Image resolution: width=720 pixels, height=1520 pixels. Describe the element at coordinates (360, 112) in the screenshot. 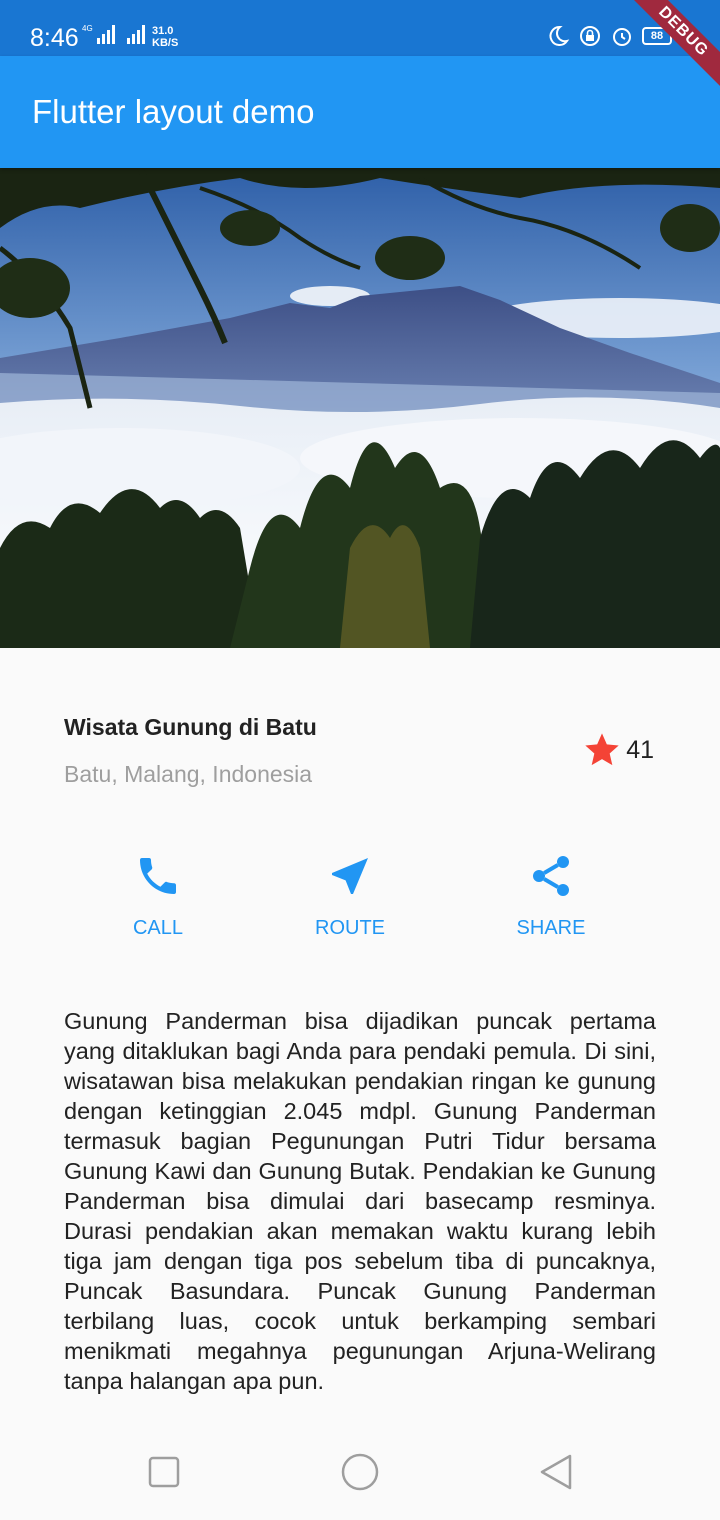

I see `app-bar: Flutter layout demo` at that location.